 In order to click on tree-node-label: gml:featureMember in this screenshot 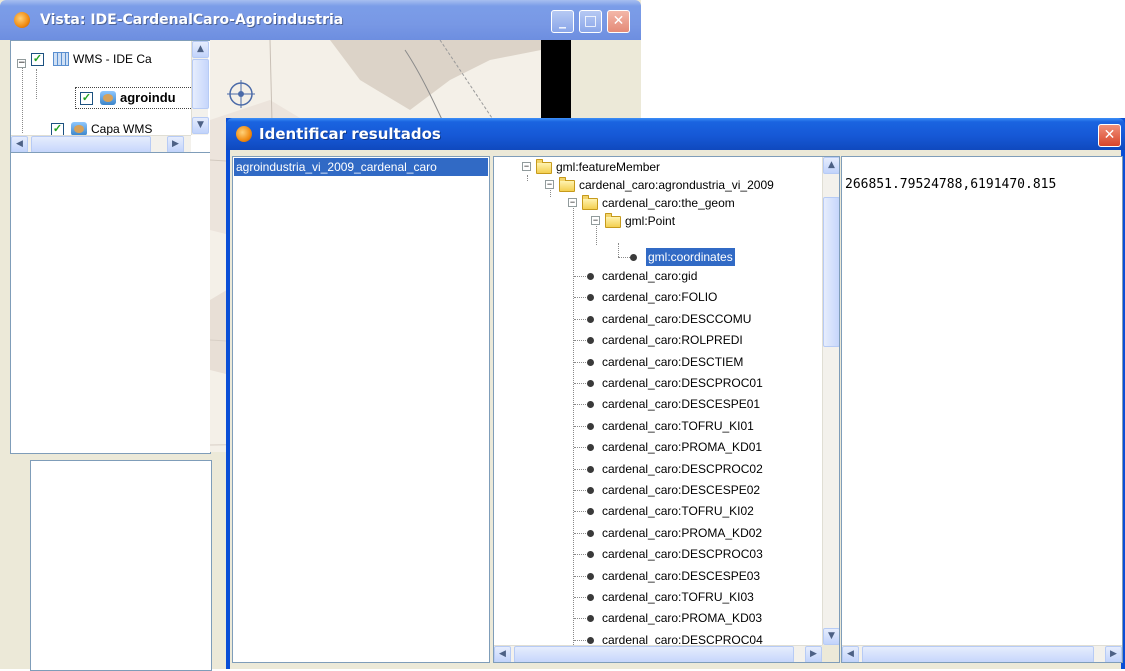, I will do `click(608, 167)`.